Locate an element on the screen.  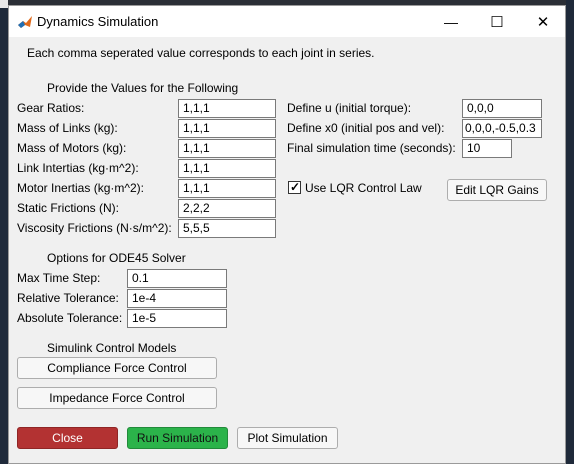
params-heading: Provide the Values for the Following is located at coordinates (143, 88).